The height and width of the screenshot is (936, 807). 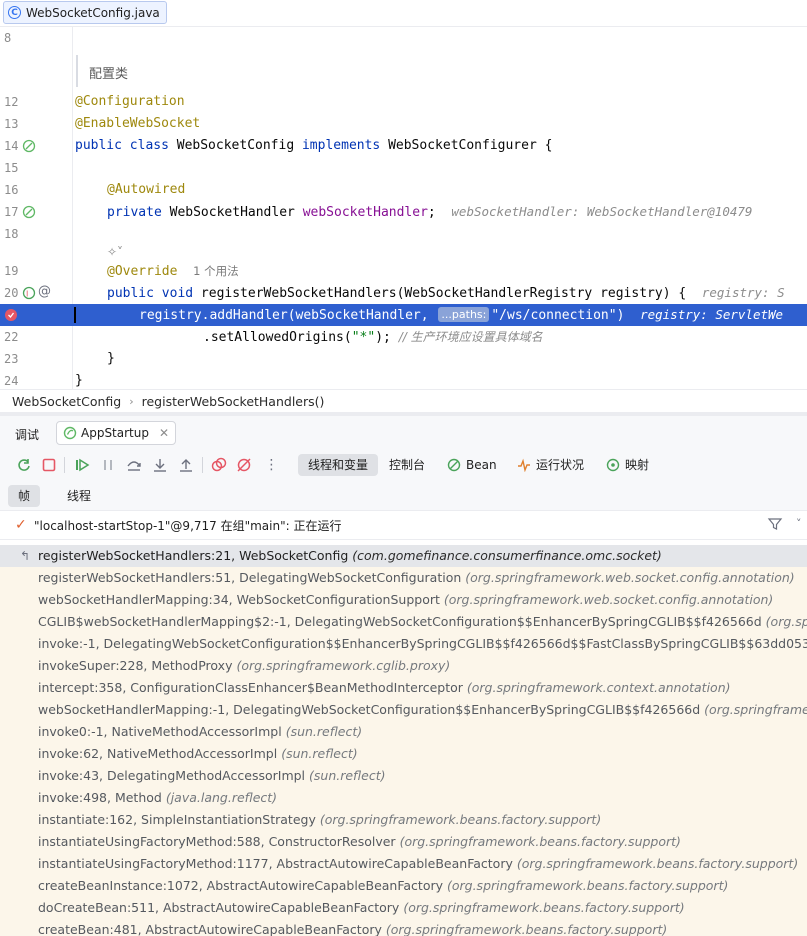 What do you see at coordinates (403, 432) in the screenshot?
I see `debug-tool-window-header: 调试 AppStartup ✕` at bounding box center [403, 432].